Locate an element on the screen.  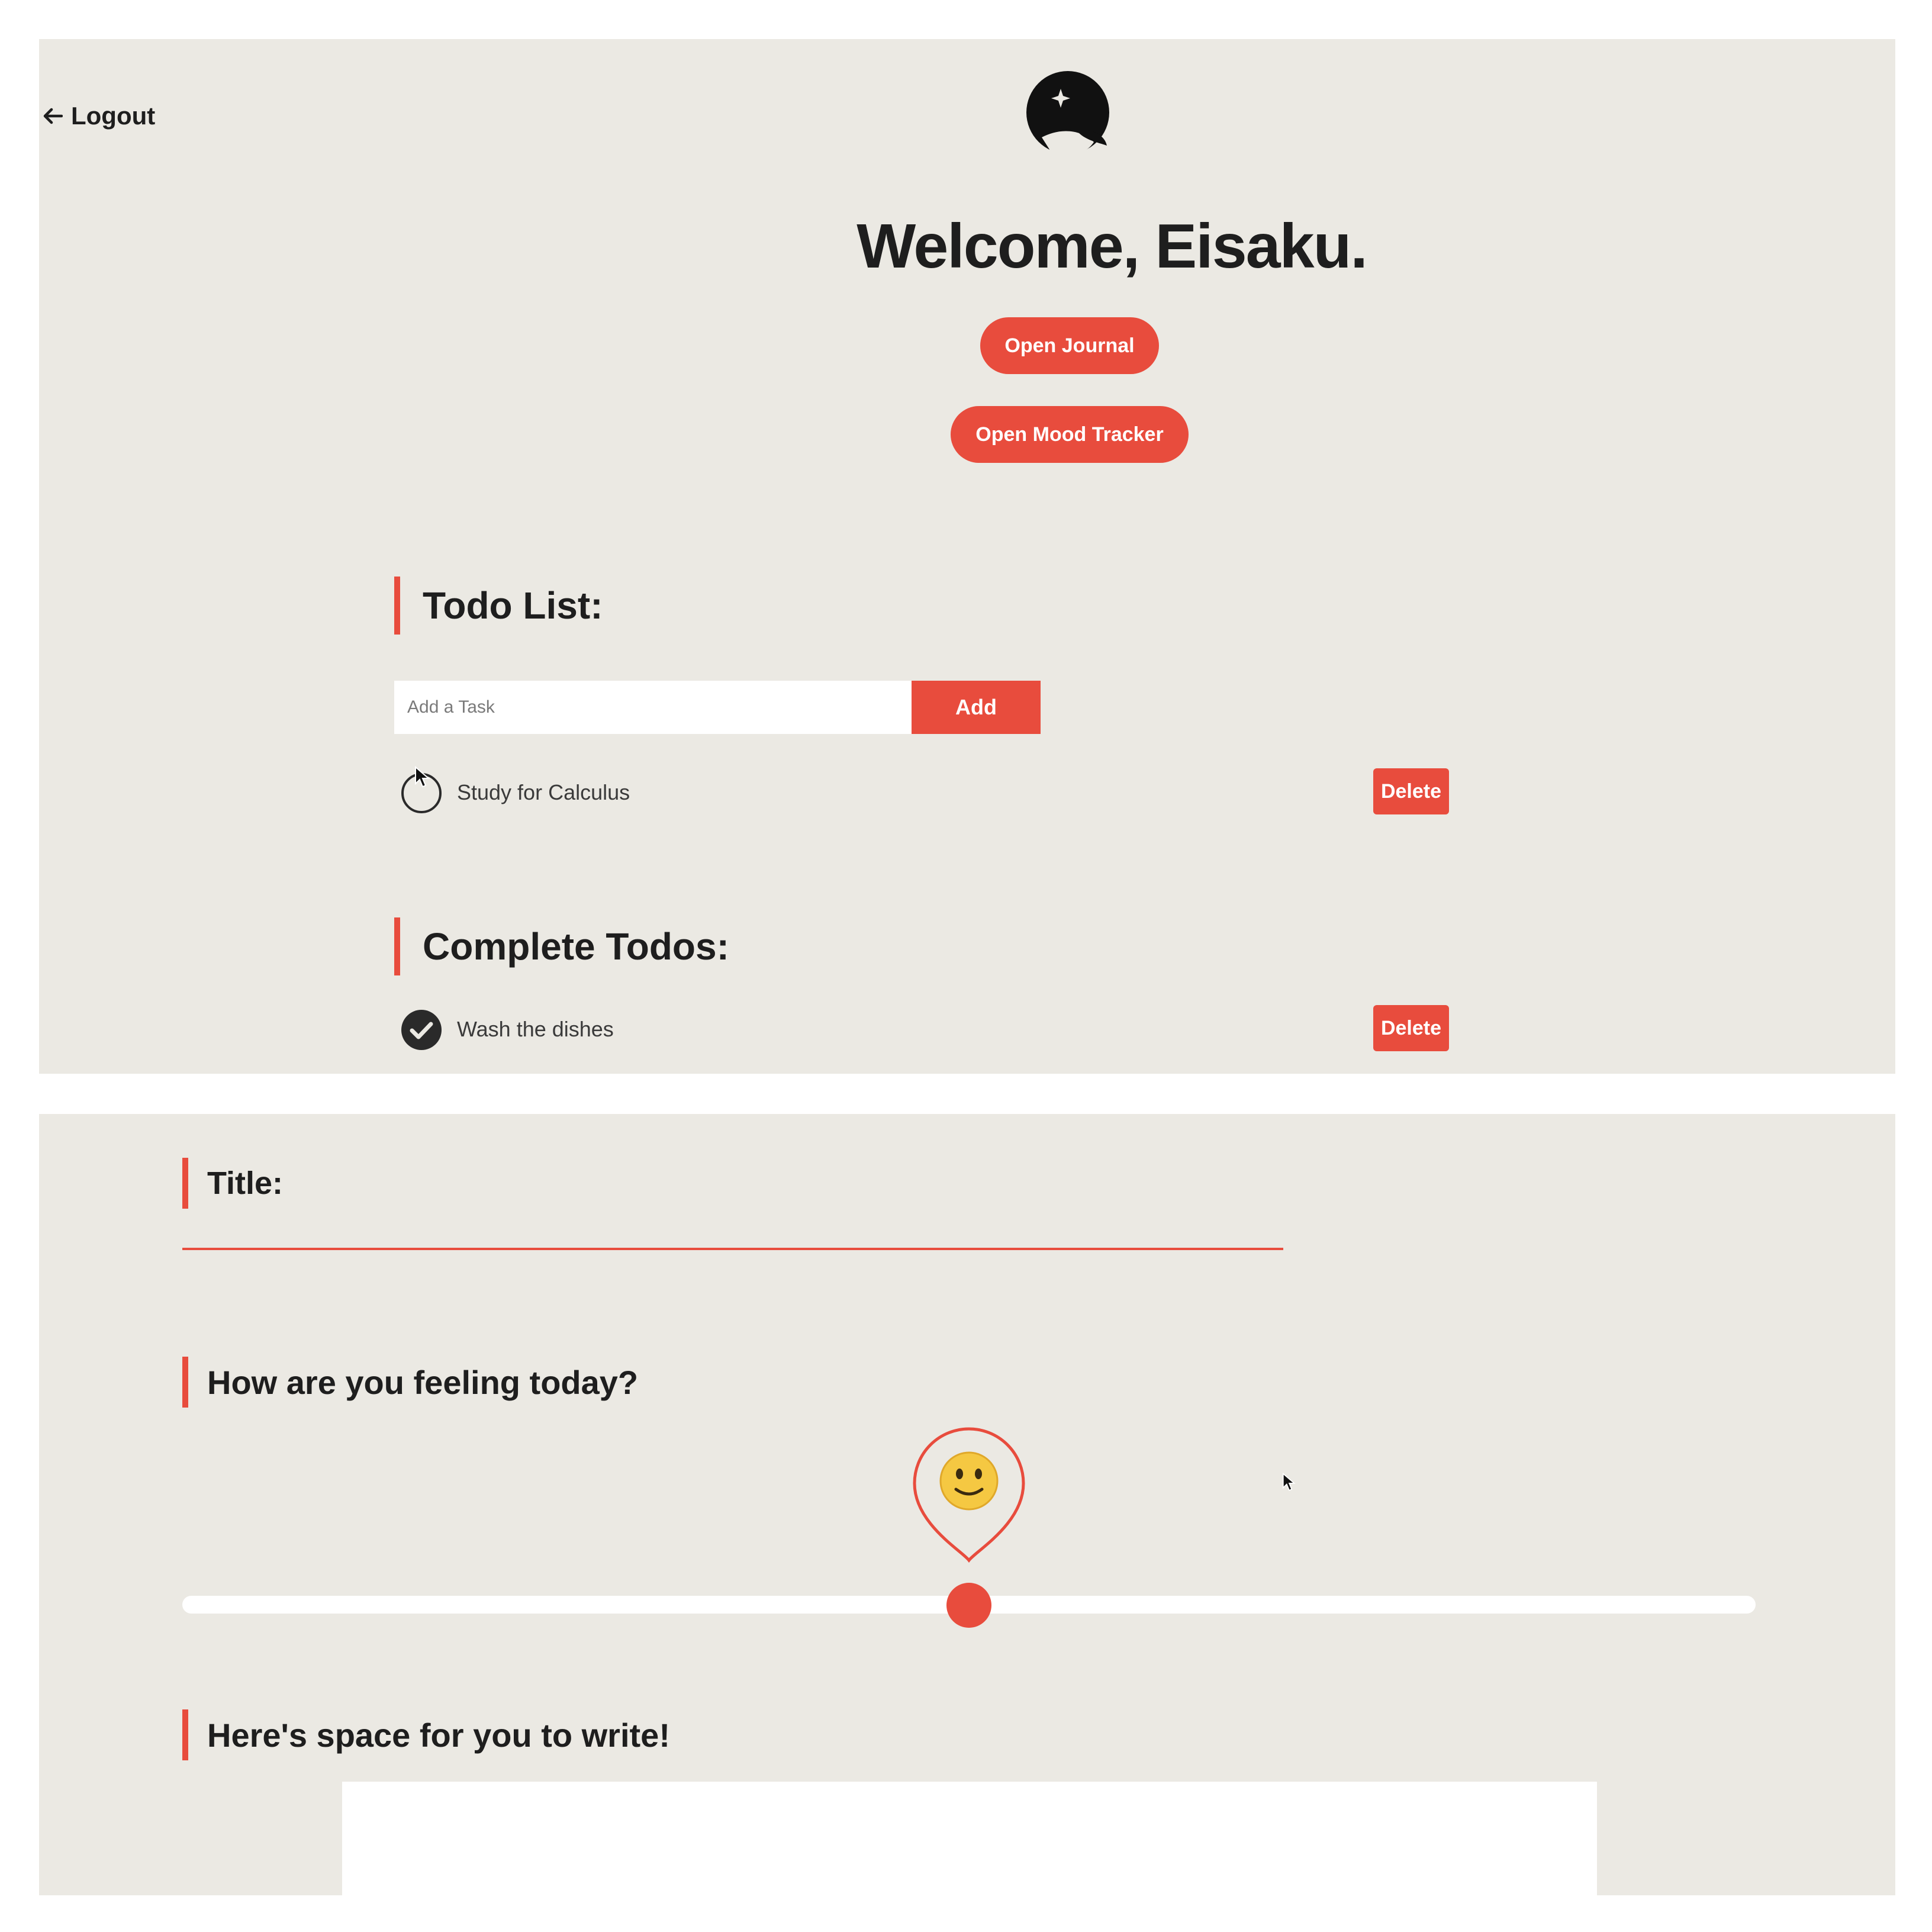
todo-list-heading: Todo List: is located at coordinates (498, 606).